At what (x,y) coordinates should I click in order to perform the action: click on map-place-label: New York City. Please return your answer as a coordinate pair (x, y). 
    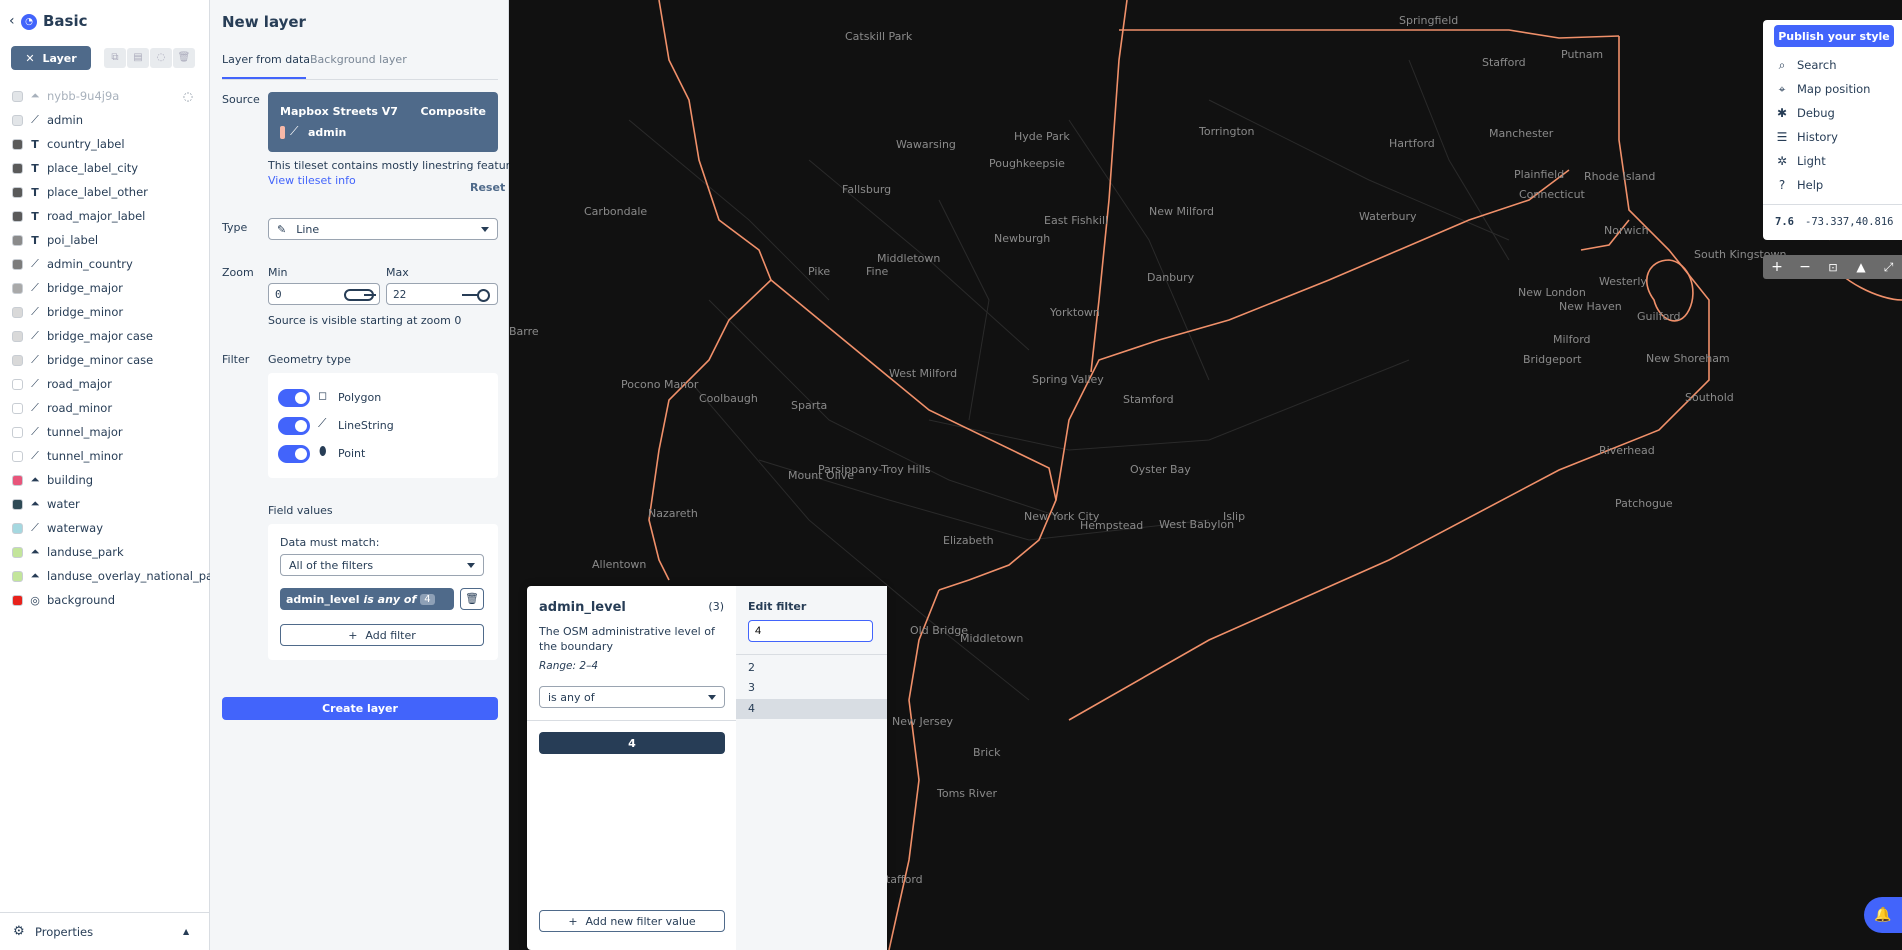
    Looking at the image, I should click on (1062, 516).